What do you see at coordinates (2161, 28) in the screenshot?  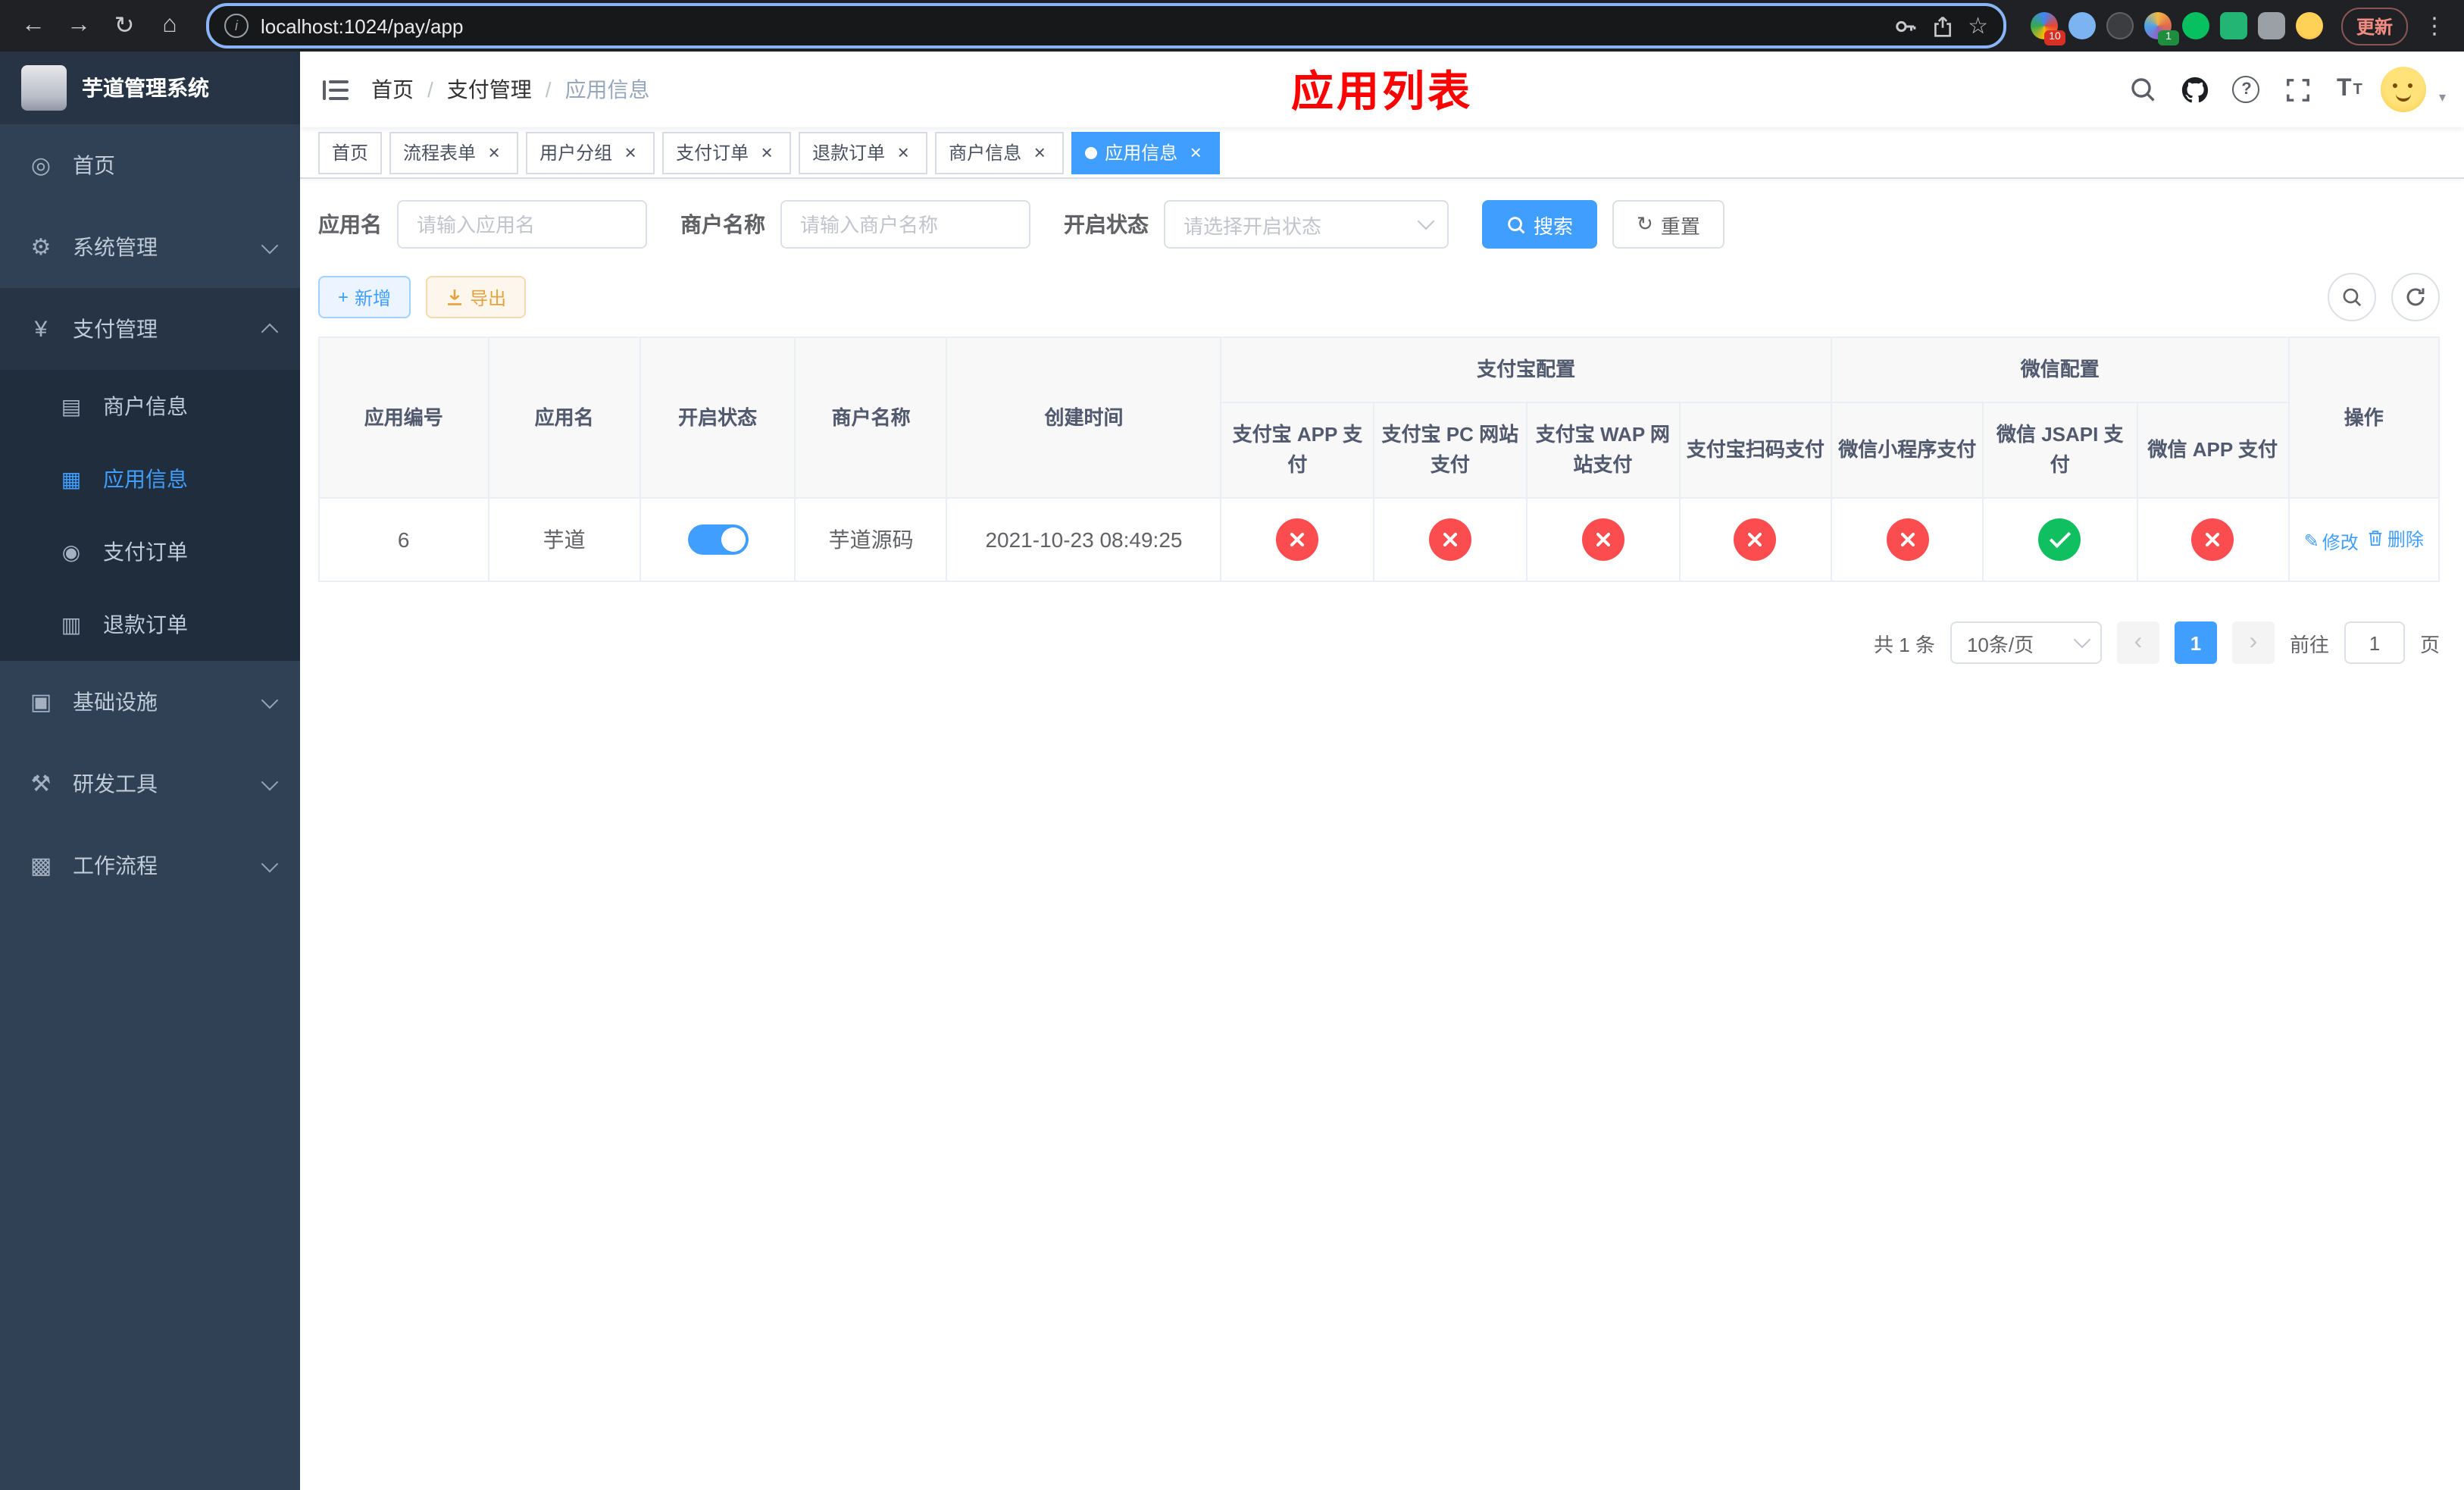 I see `extension-icon-4: 1` at bounding box center [2161, 28].